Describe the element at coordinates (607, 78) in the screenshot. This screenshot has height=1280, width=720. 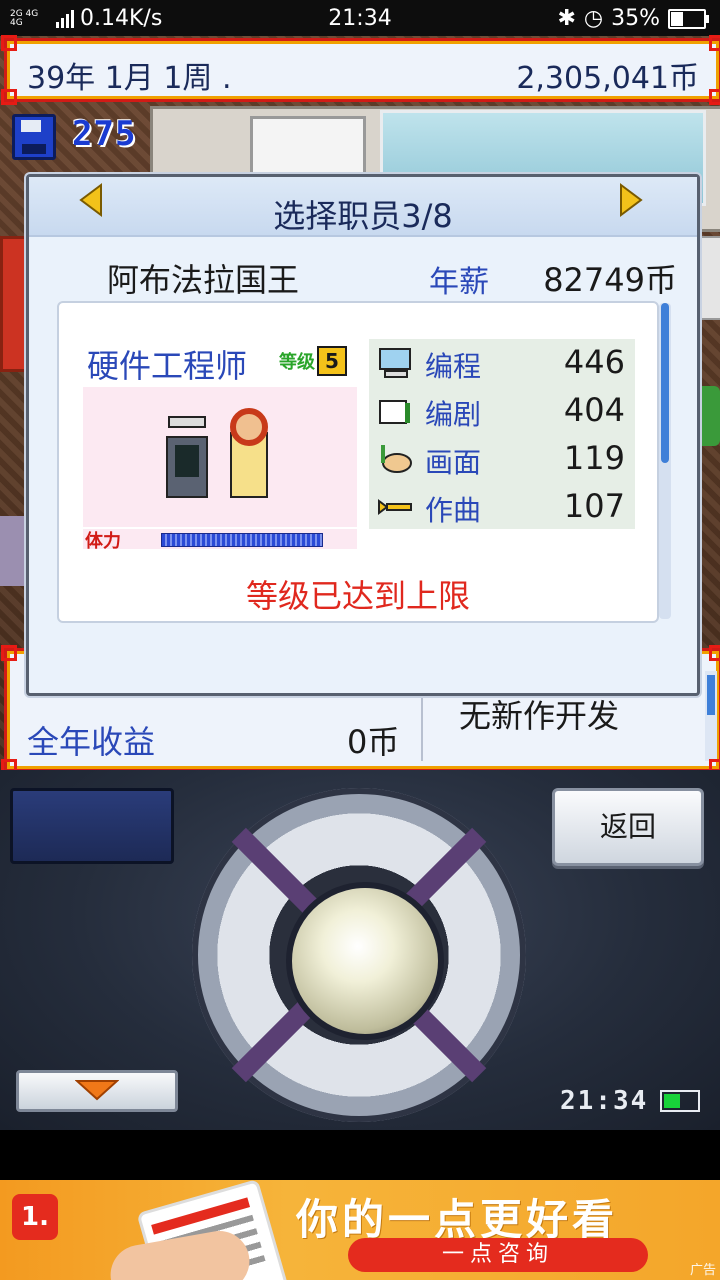
I see `money-total: 2,305,041币` at that location.